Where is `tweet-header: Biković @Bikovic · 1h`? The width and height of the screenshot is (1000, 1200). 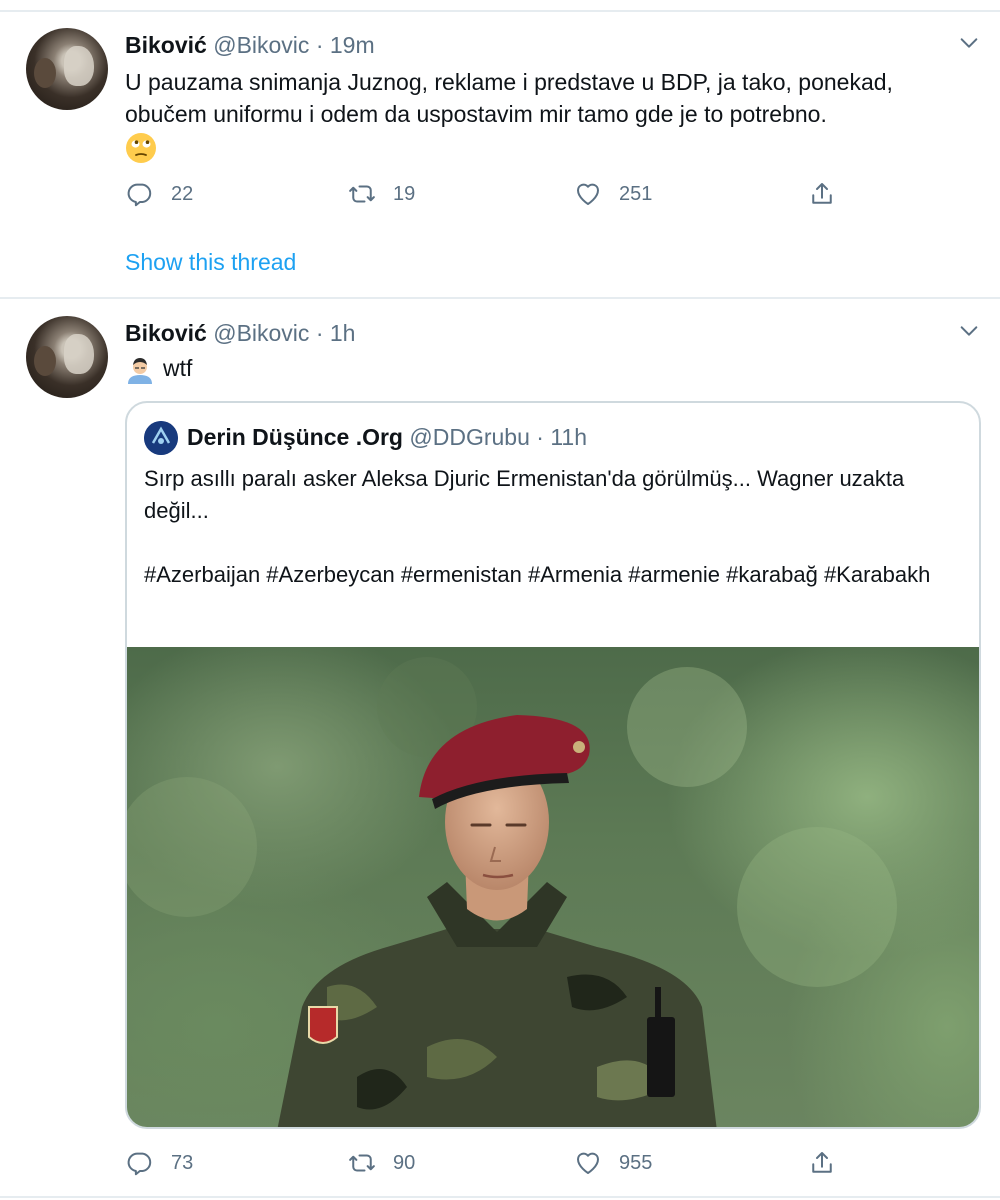
tweet-header: Biković @Bikovic · 1h is located at coordinates (240, 333).